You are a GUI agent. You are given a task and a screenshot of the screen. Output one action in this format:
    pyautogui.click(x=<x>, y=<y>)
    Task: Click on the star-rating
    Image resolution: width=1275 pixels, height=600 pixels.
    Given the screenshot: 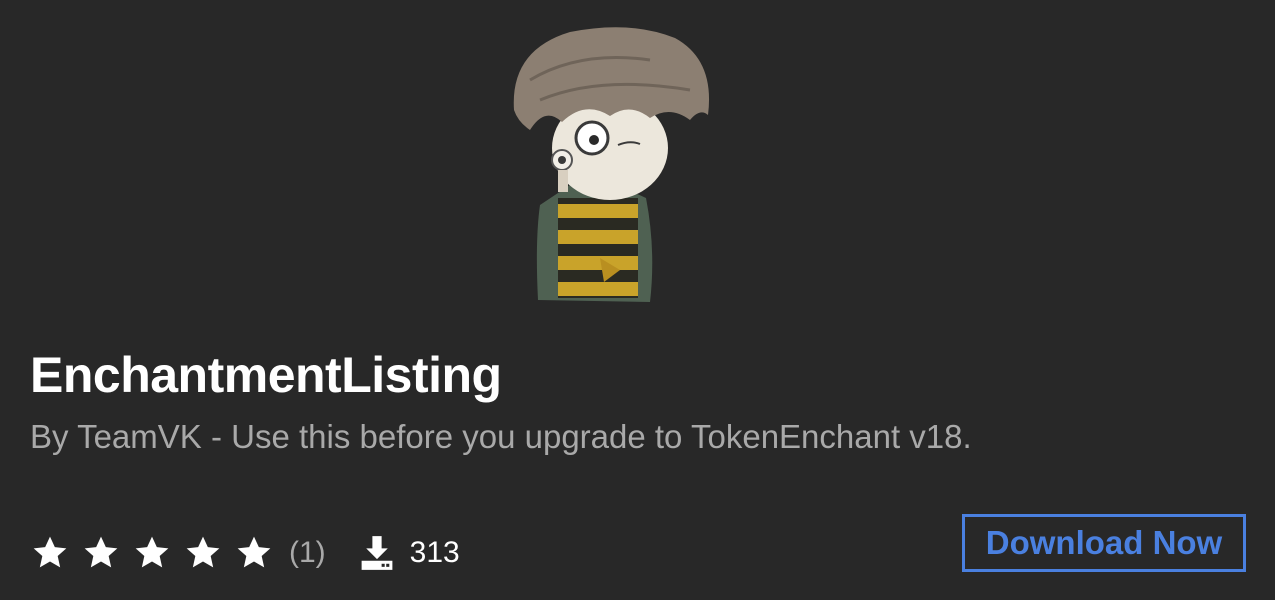 What is the action you would take?
    pyautogui.click(x=157, y=553)
    